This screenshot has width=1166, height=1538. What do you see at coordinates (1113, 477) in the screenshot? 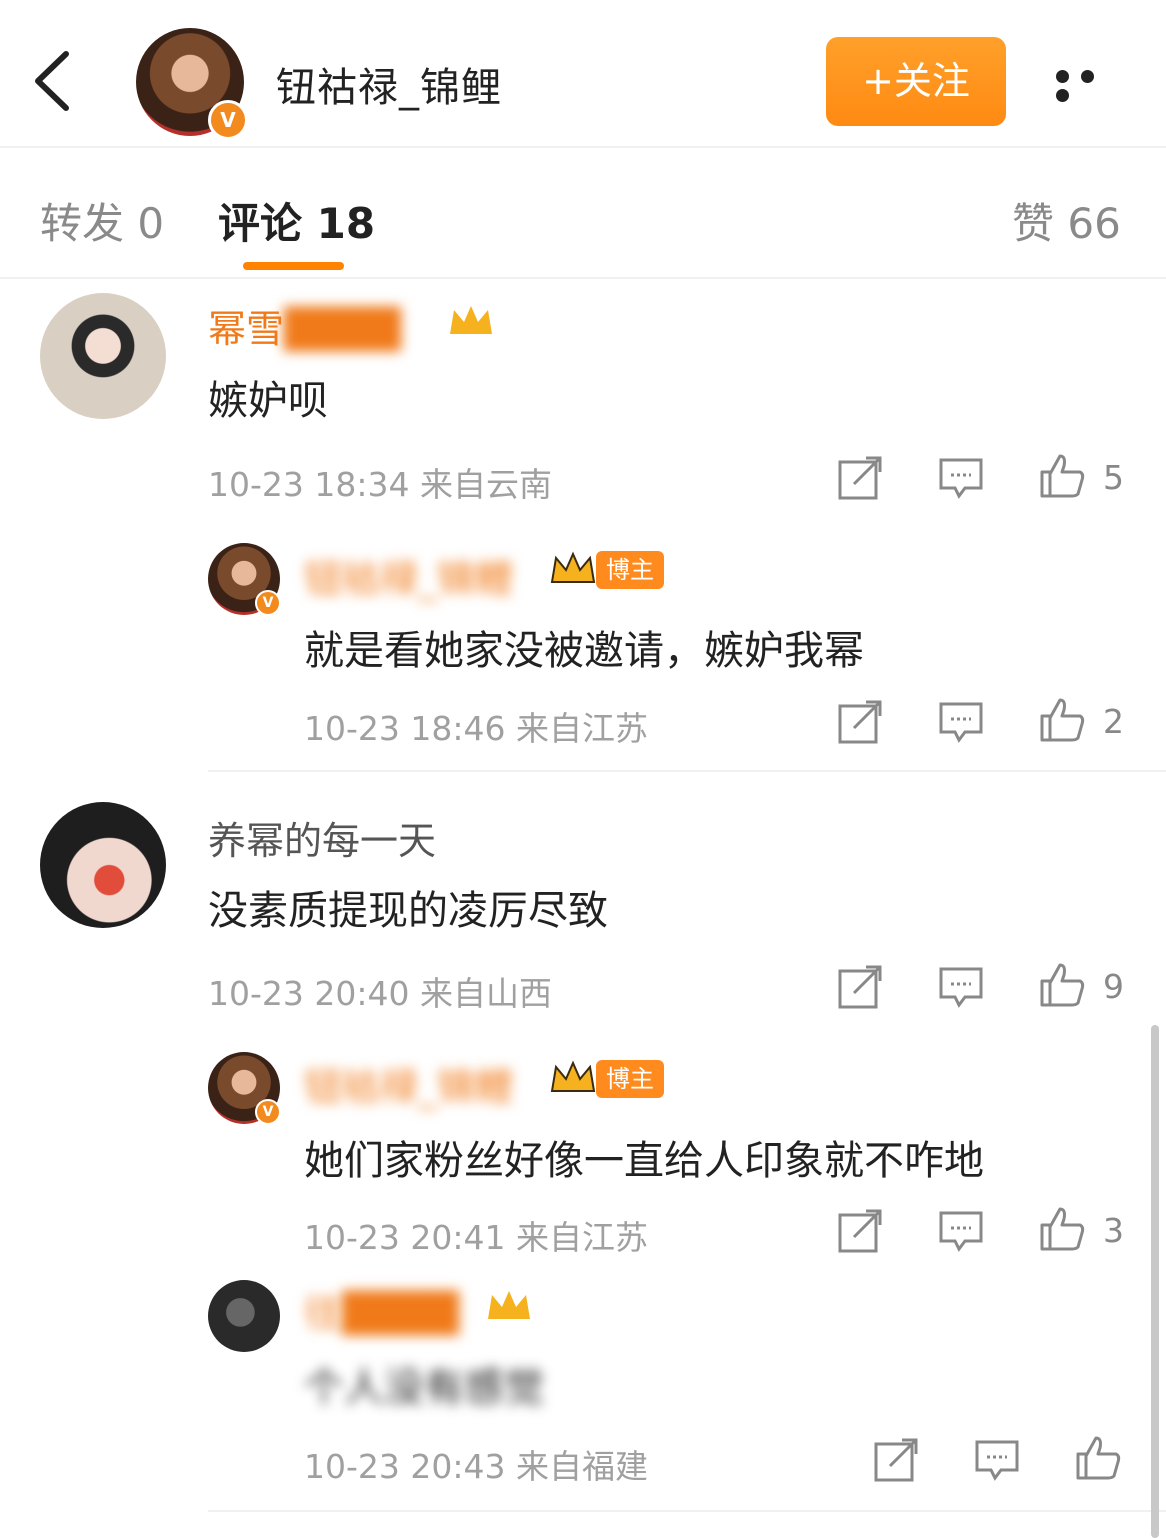
I see `like-count: 5` at bounding box center [1113, 477].